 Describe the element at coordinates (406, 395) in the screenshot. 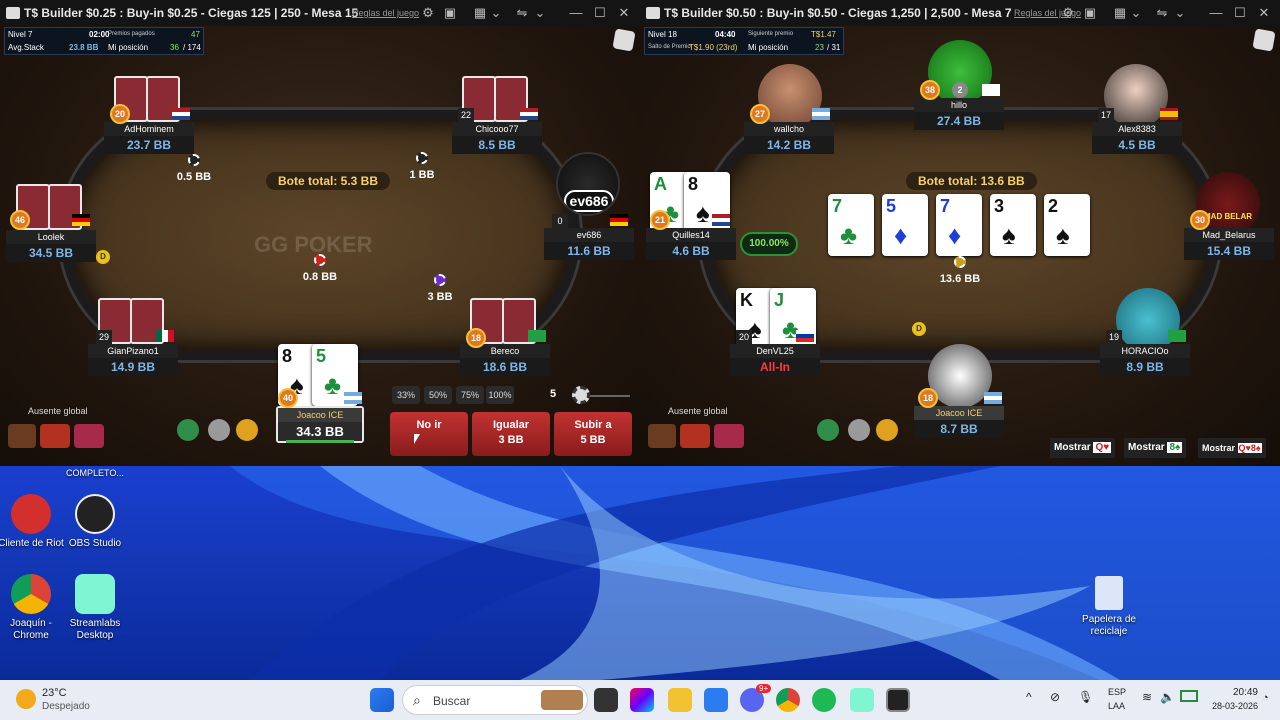

I see `bet-pct-33: 33%` at that location.